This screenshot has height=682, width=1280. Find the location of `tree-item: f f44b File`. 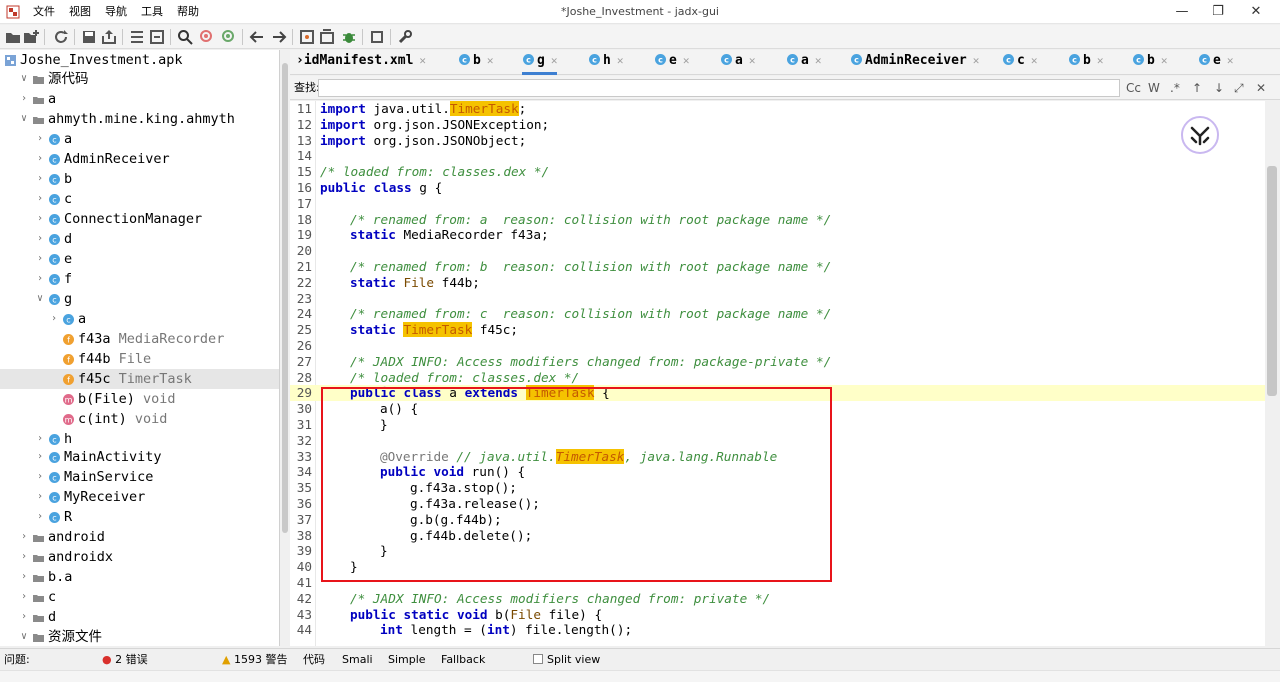

tree-item: f f44b File is located at coordinates (139, 359).